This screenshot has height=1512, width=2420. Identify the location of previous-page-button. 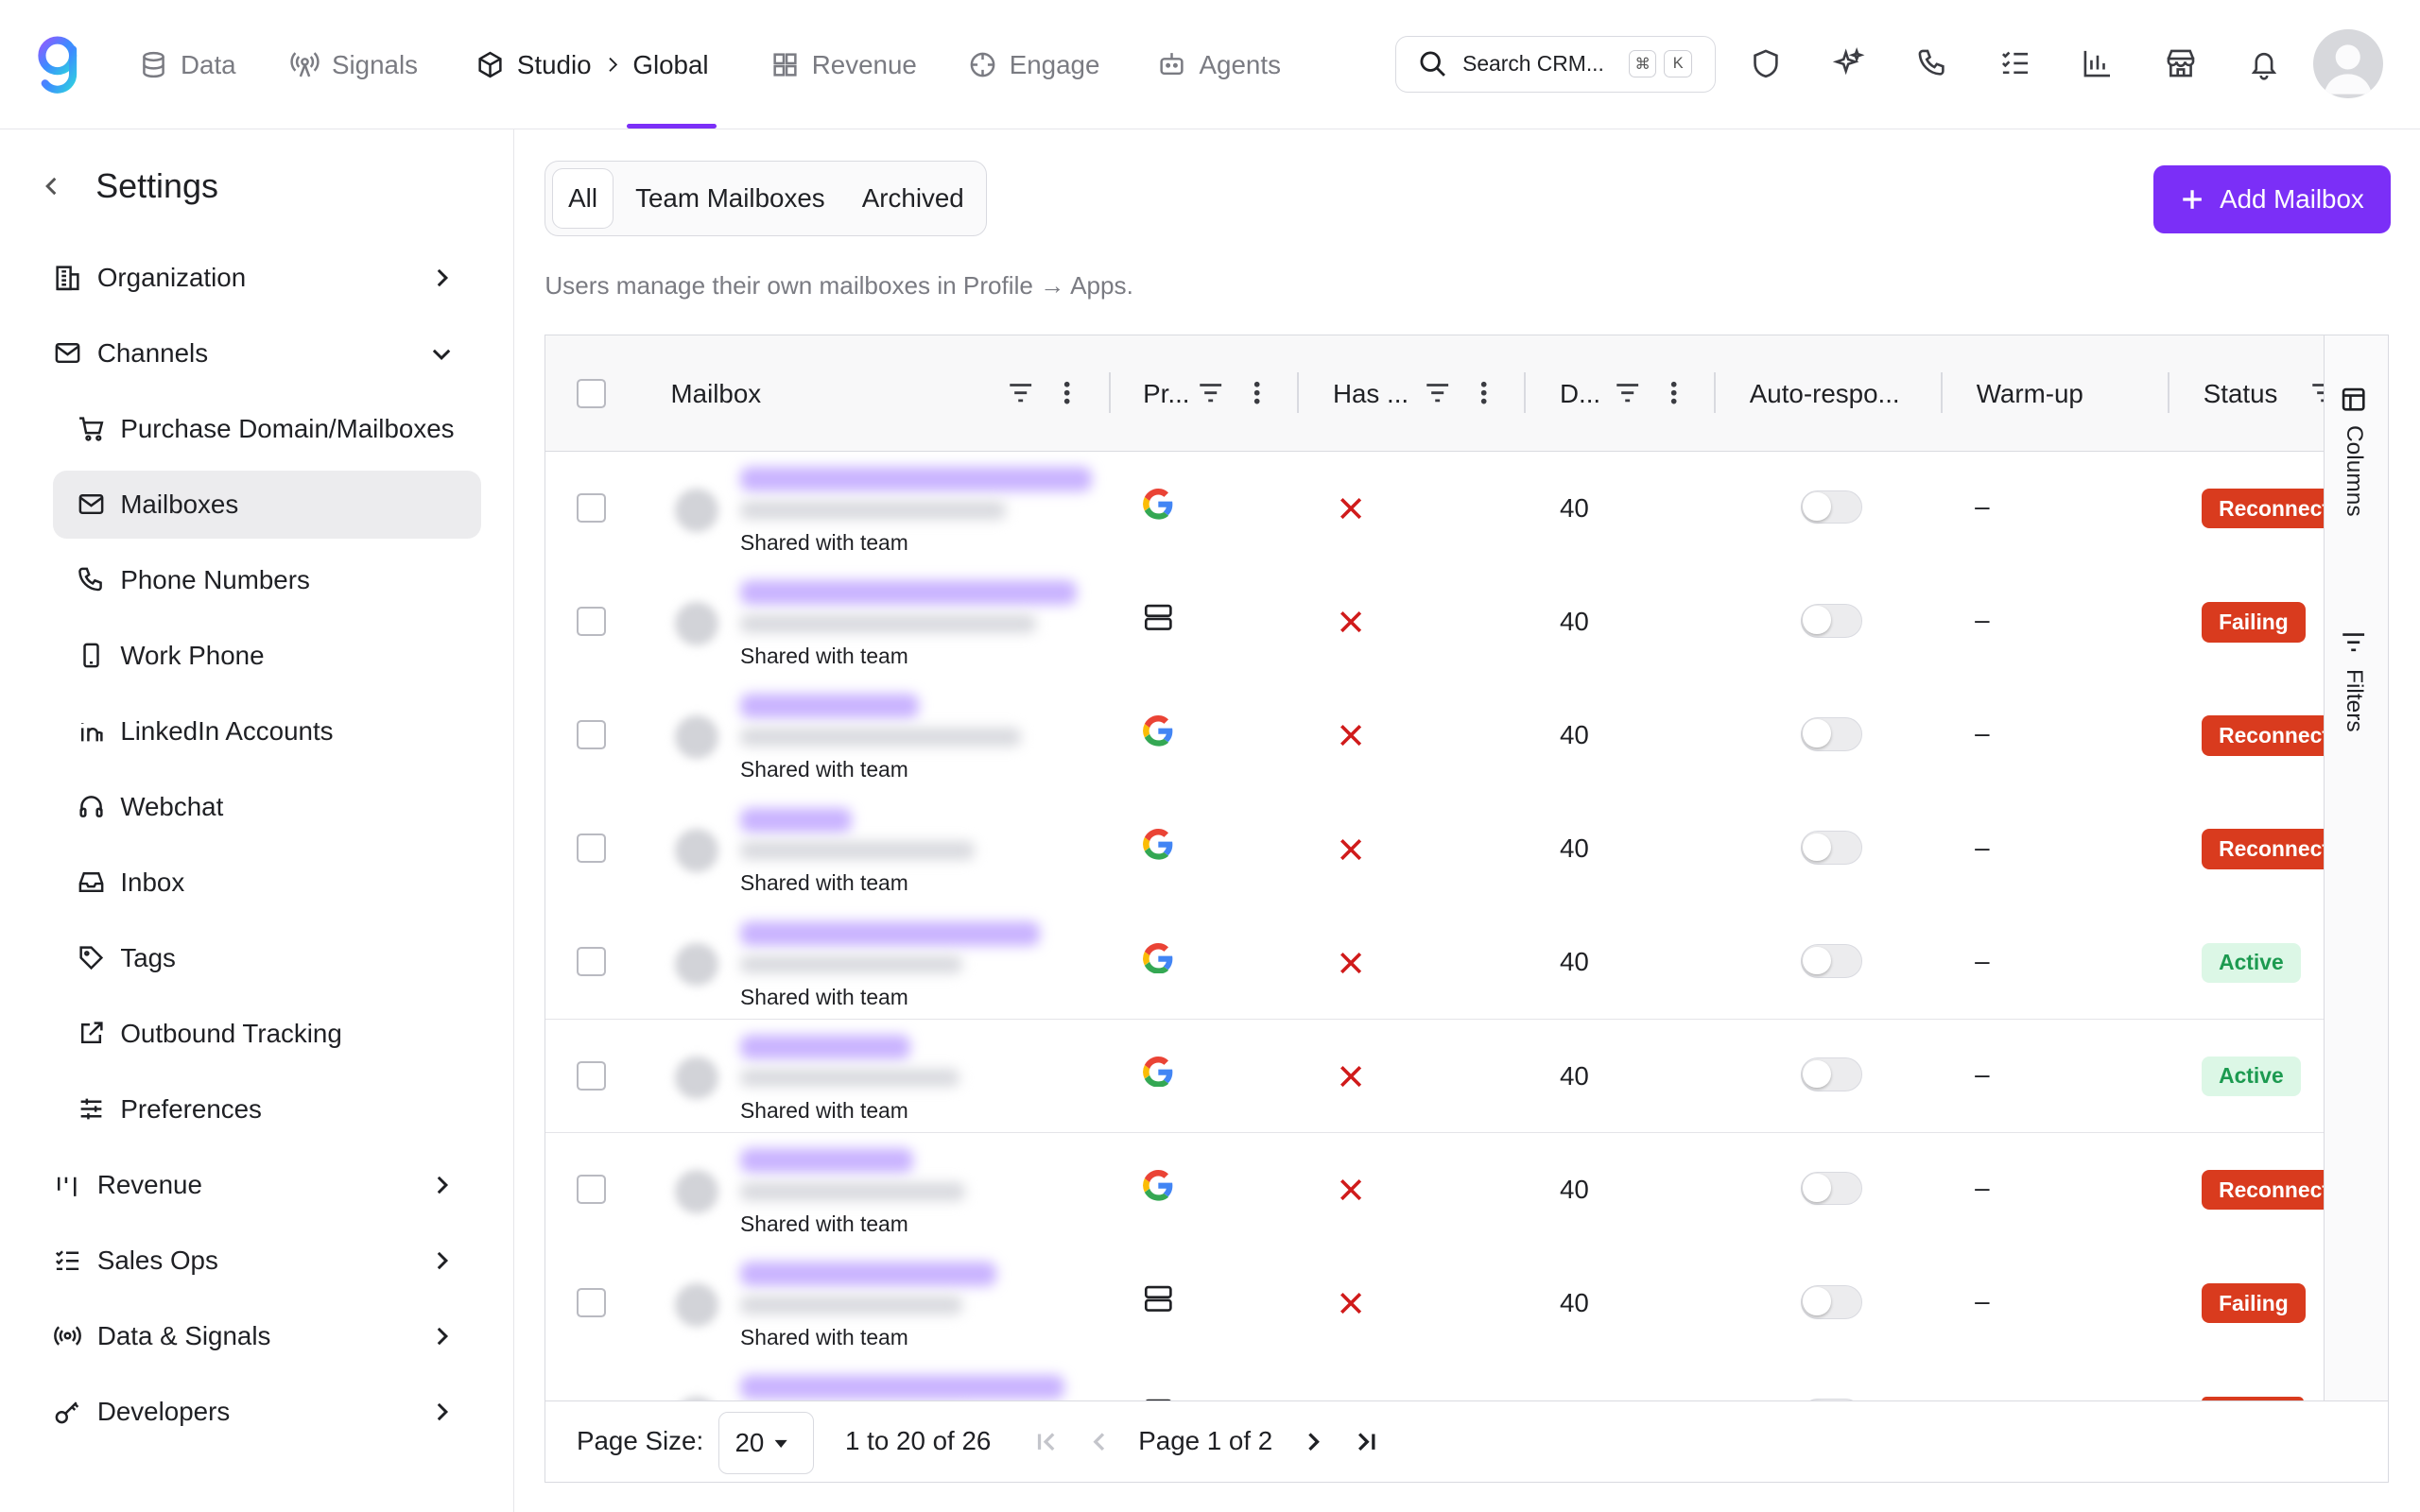
(1100, 1441).